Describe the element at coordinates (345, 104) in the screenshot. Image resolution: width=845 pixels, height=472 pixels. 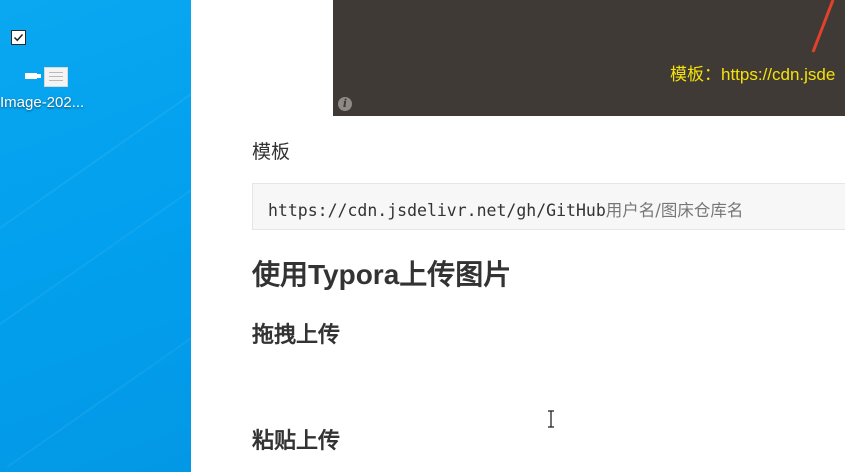
I see `info-icon: i` at that location.